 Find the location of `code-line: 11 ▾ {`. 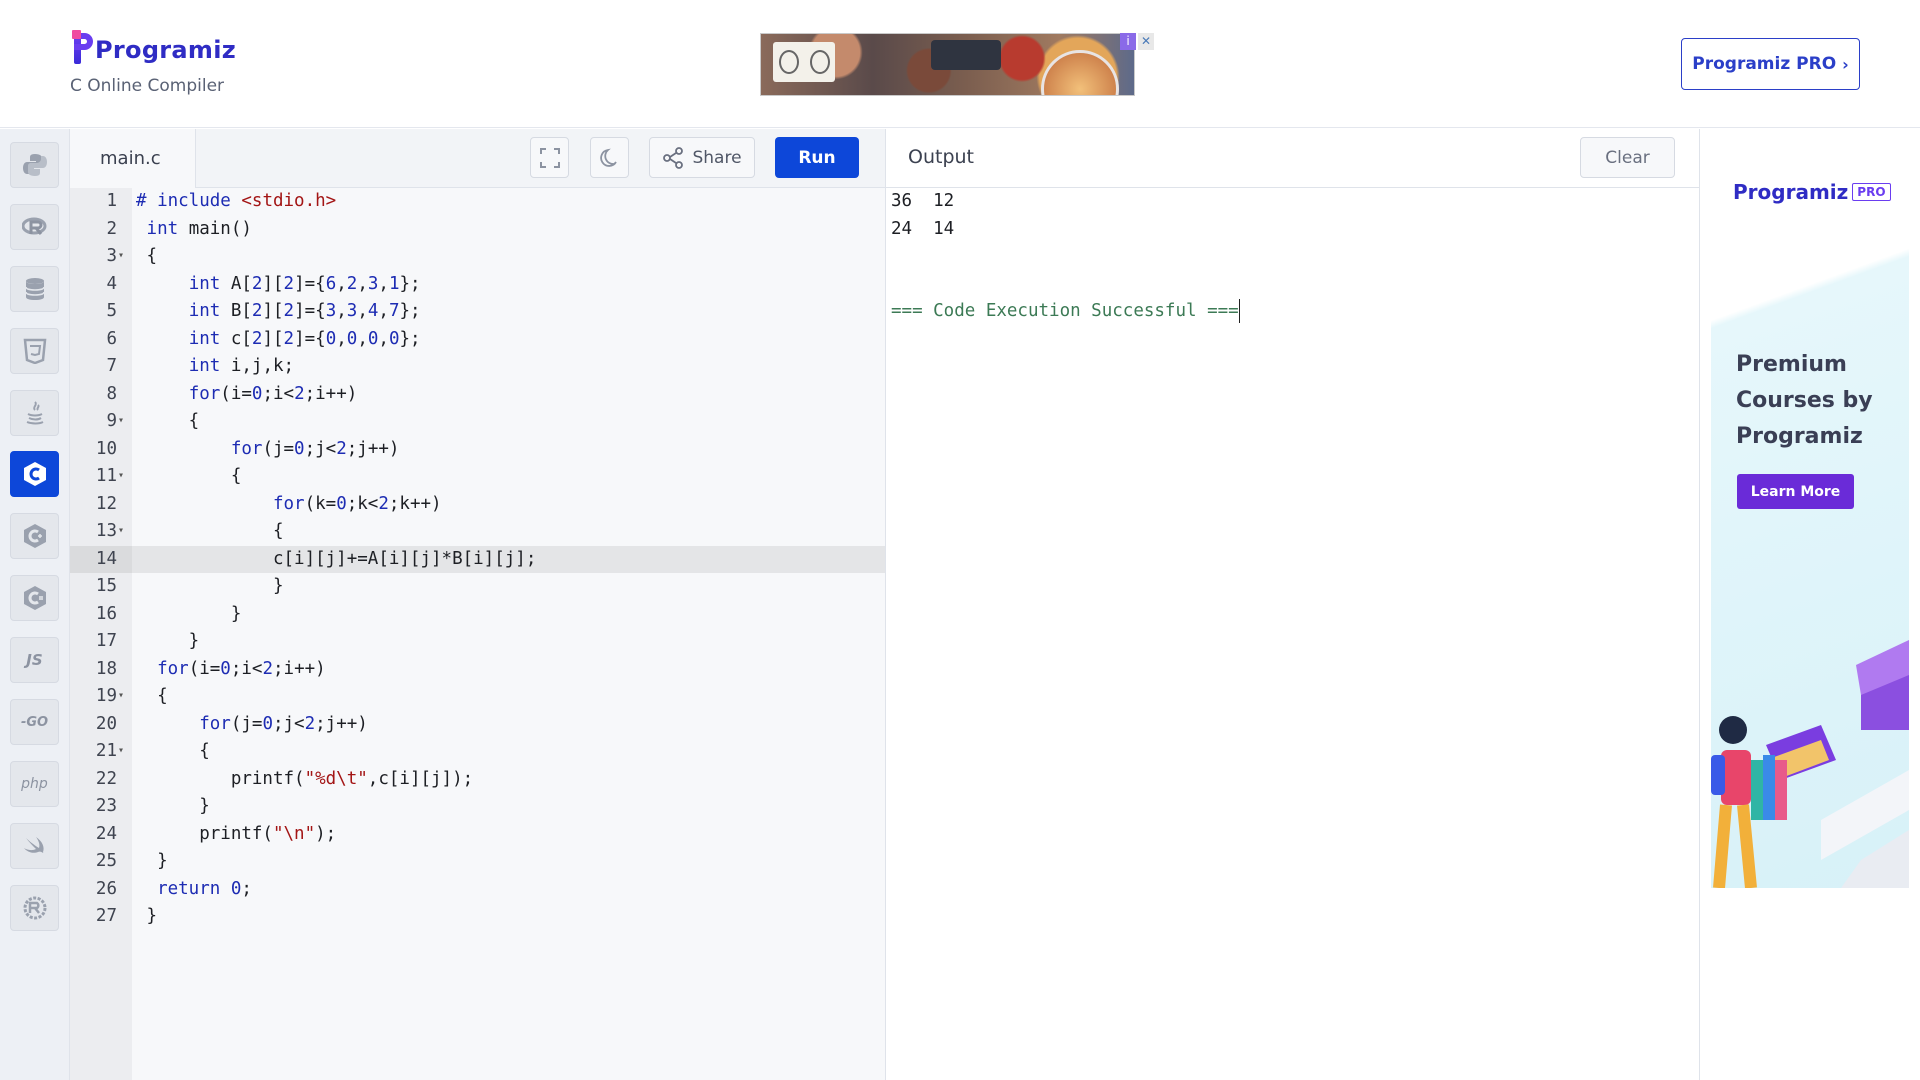

code-line: 11 ▾ { is located at coordinates (477, 477).